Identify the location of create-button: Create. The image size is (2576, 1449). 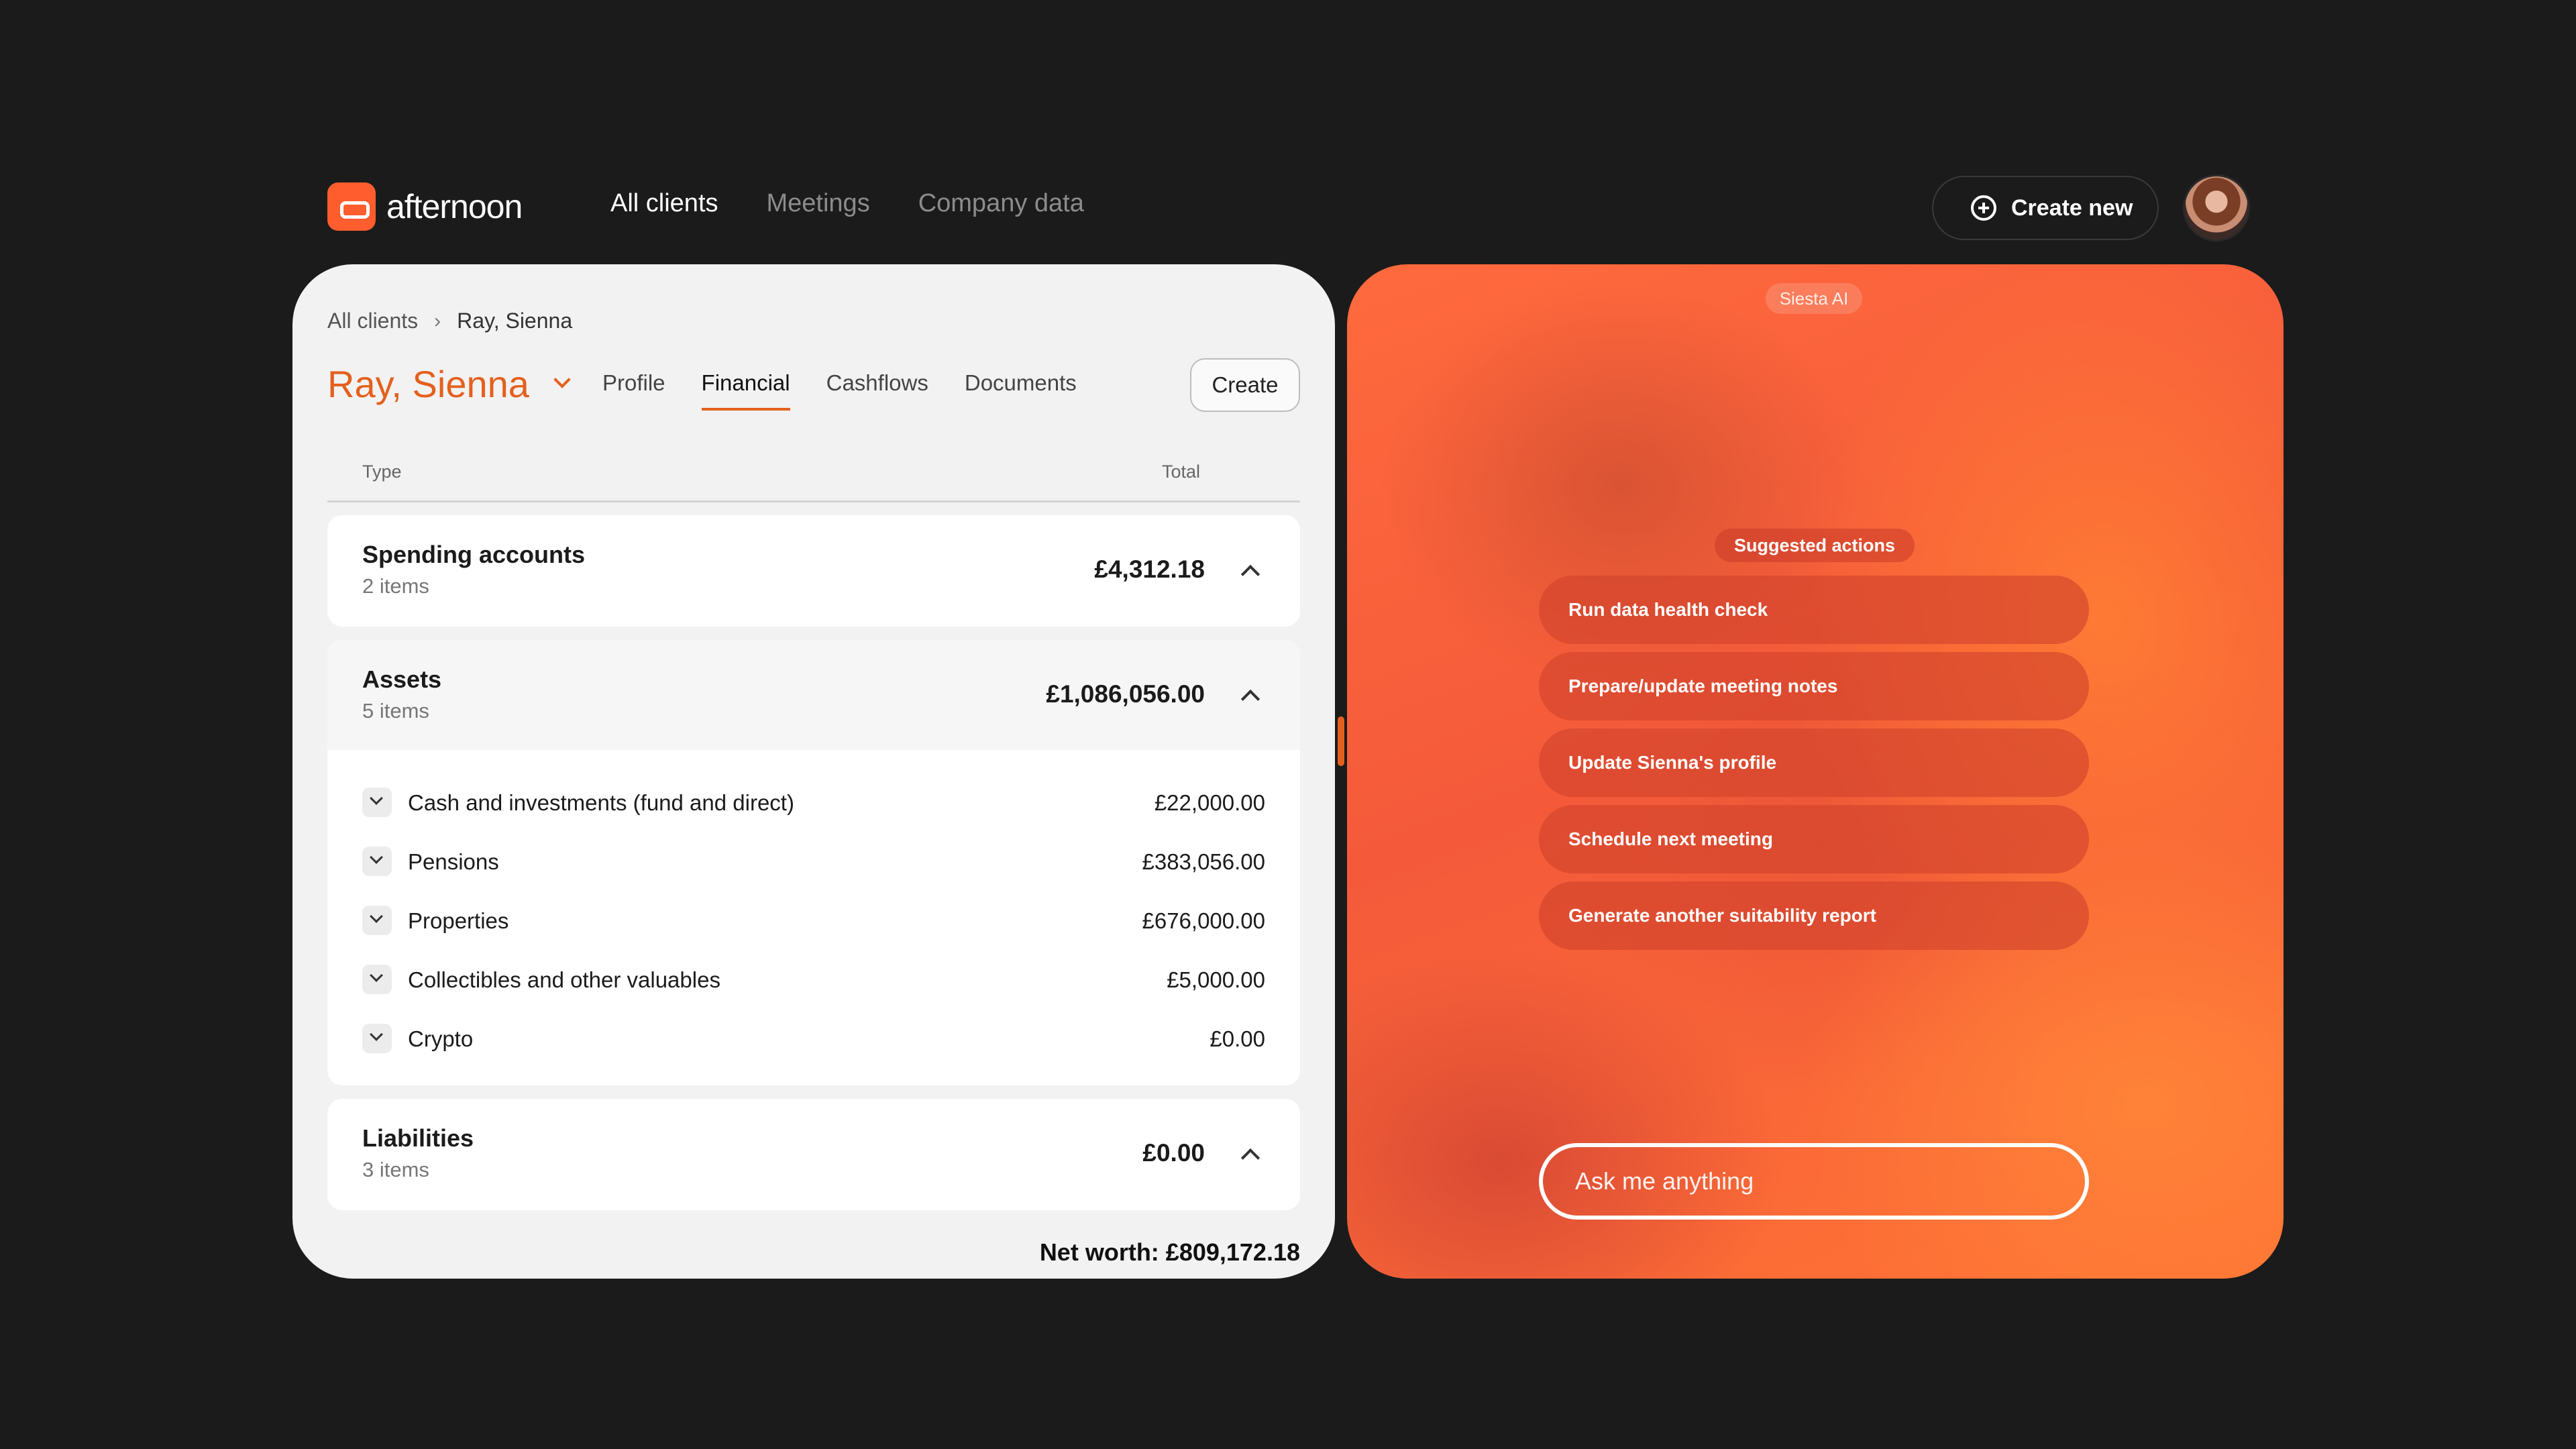
(1245, 385).